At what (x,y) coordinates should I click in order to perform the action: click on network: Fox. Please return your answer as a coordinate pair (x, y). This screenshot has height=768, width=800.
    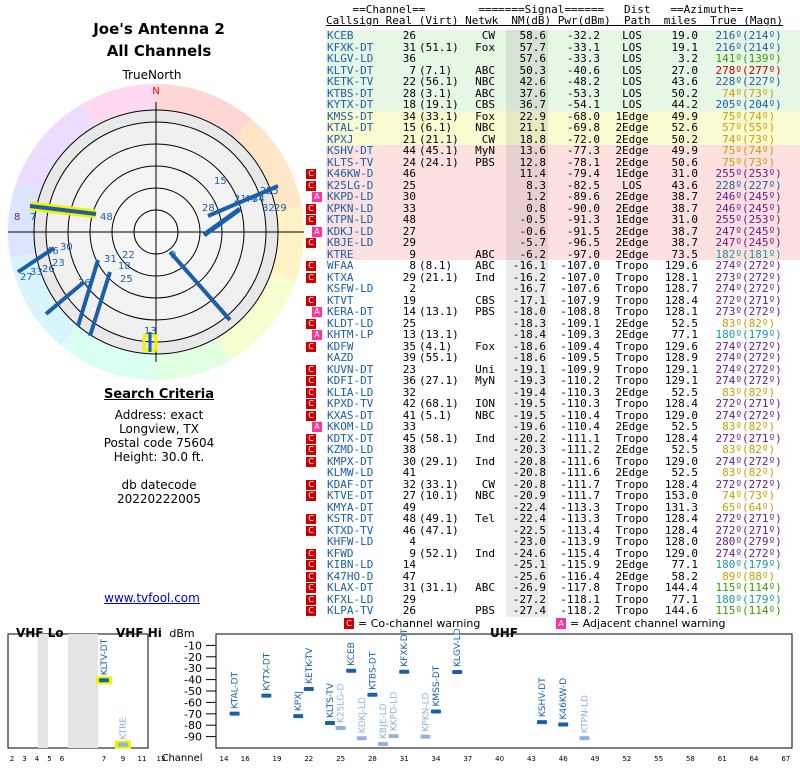
    Looking at the image, I should click on (485, 346).